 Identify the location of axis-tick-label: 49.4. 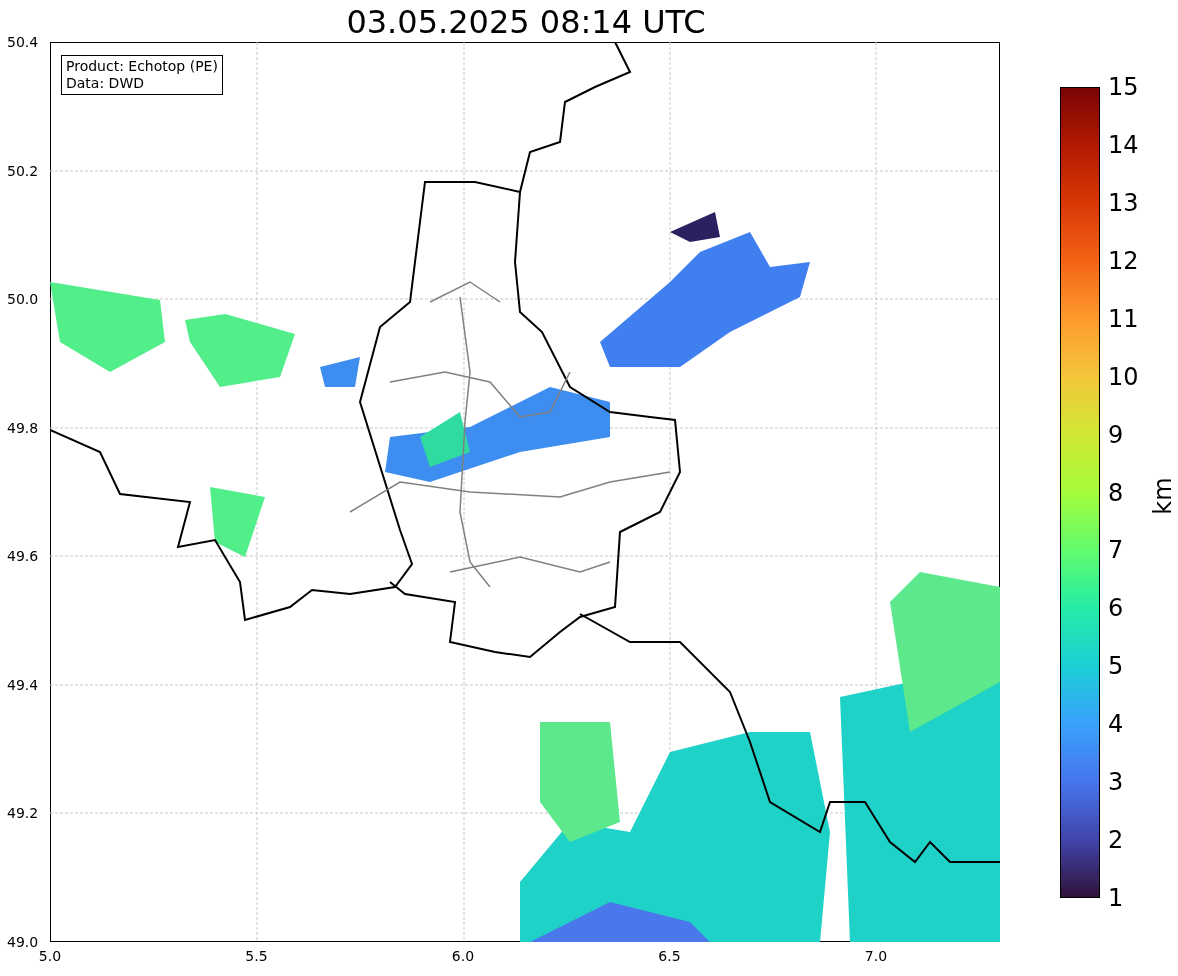
(23, 684).